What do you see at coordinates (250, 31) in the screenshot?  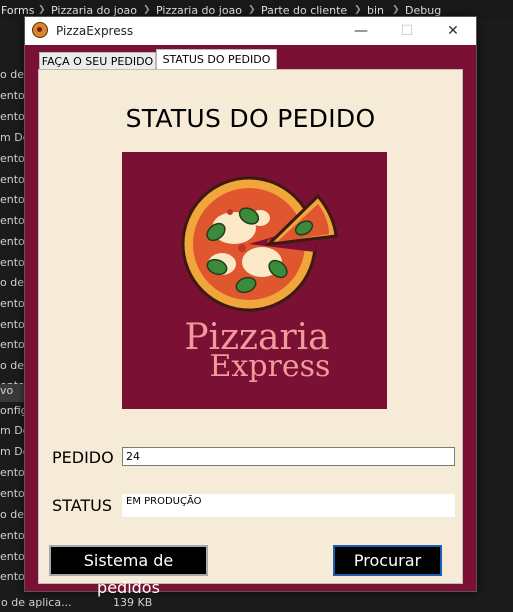 I see `title-bar: PizzaExpress — ☐ ✕` at bounding box center [250, 31].